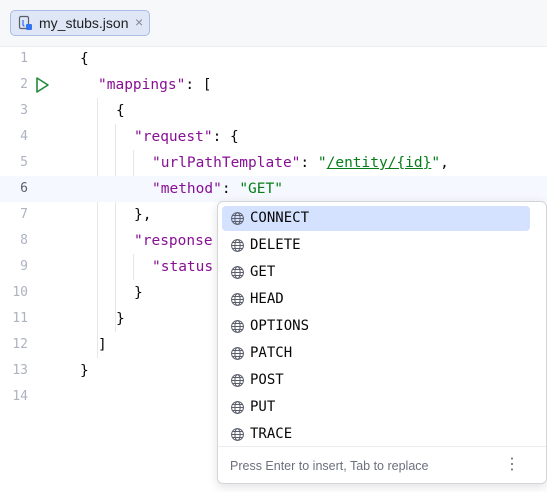 The height and width of the screenshot is (492, 547). Describe the element at coordinates (273, 59) in the screenshot. I see `code-line: 1 {` at that location.